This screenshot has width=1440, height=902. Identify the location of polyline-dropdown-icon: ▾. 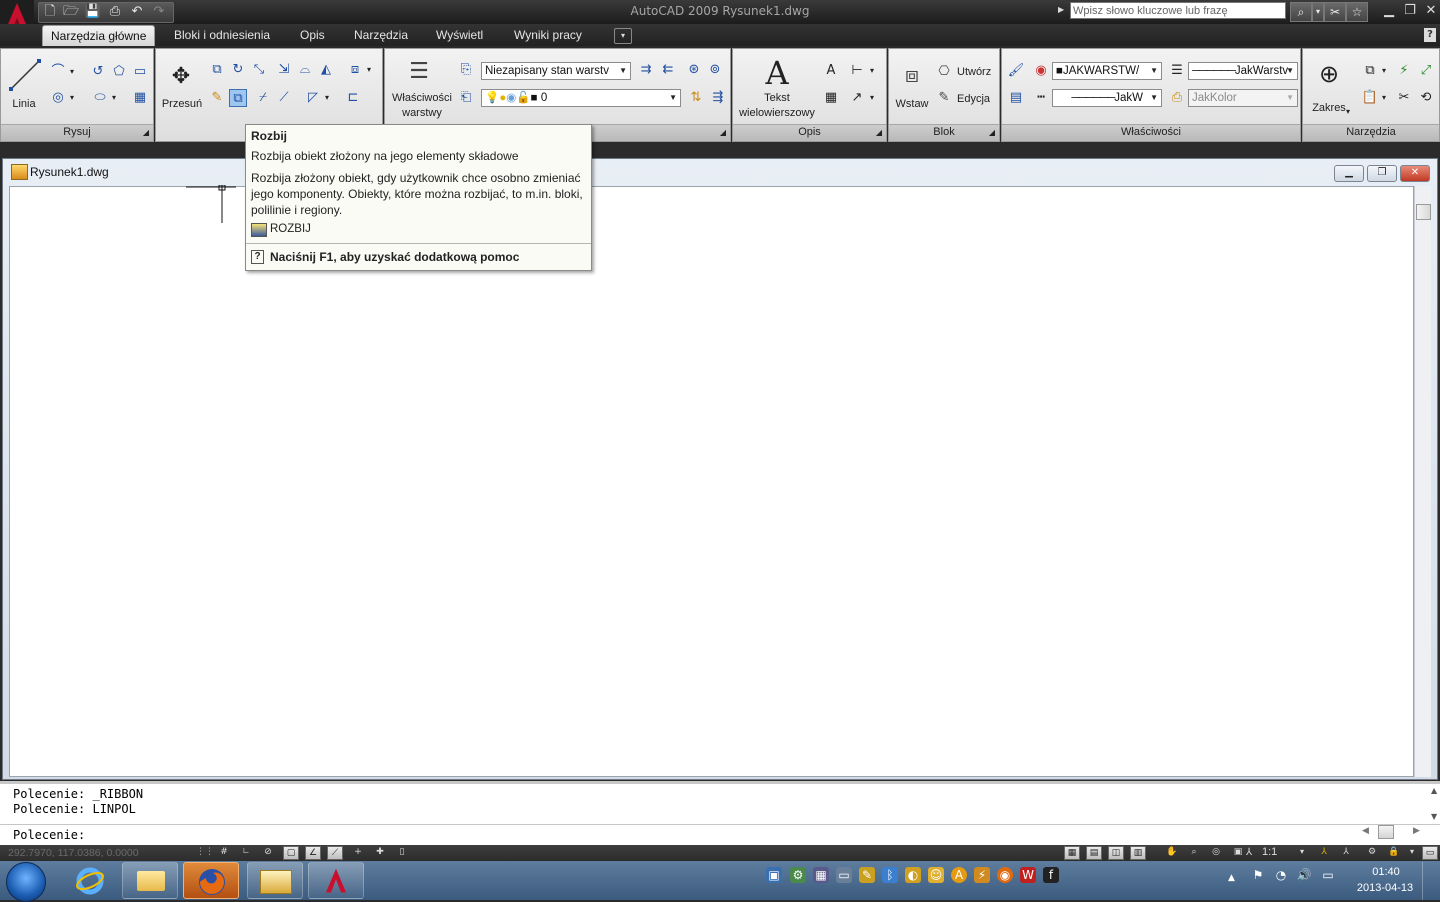
(72, 72).